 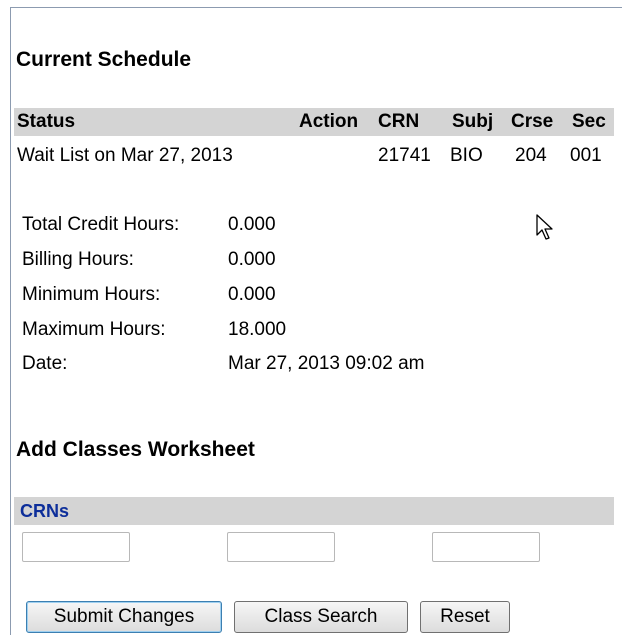 I want to click on current-schedule-title: Current Schedule, so click(x=104, y=59).